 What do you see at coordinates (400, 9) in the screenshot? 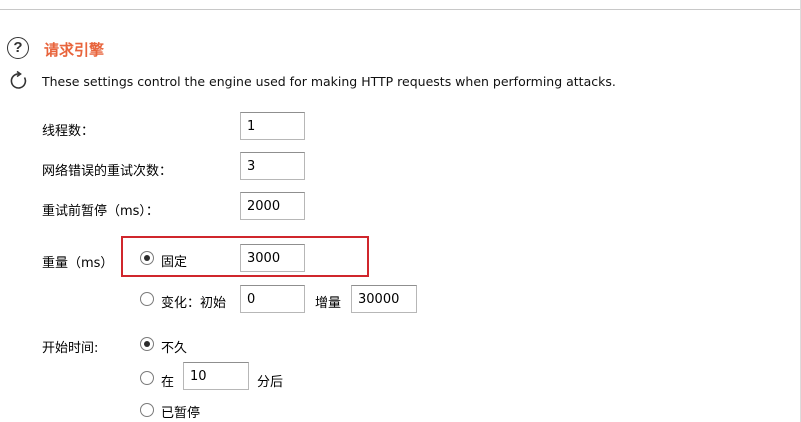
I see `top-divider` at bounding box center [400, 9].